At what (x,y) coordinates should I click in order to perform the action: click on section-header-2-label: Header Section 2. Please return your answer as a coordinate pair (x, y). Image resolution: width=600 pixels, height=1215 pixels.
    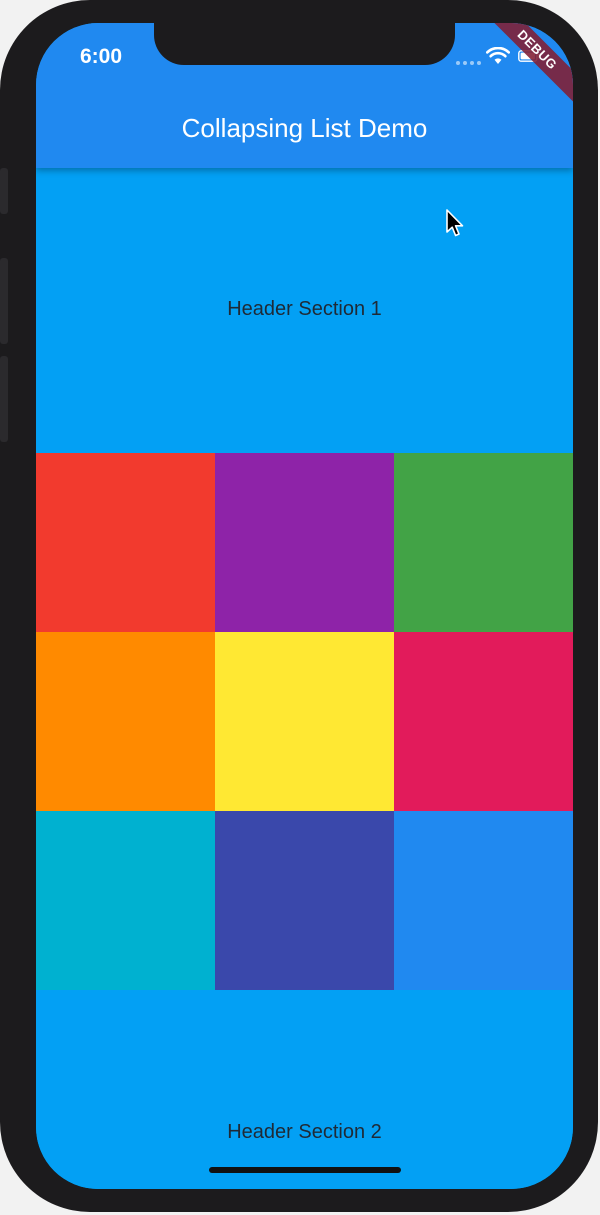
    Looking at the image, I should click on (304, 1132).